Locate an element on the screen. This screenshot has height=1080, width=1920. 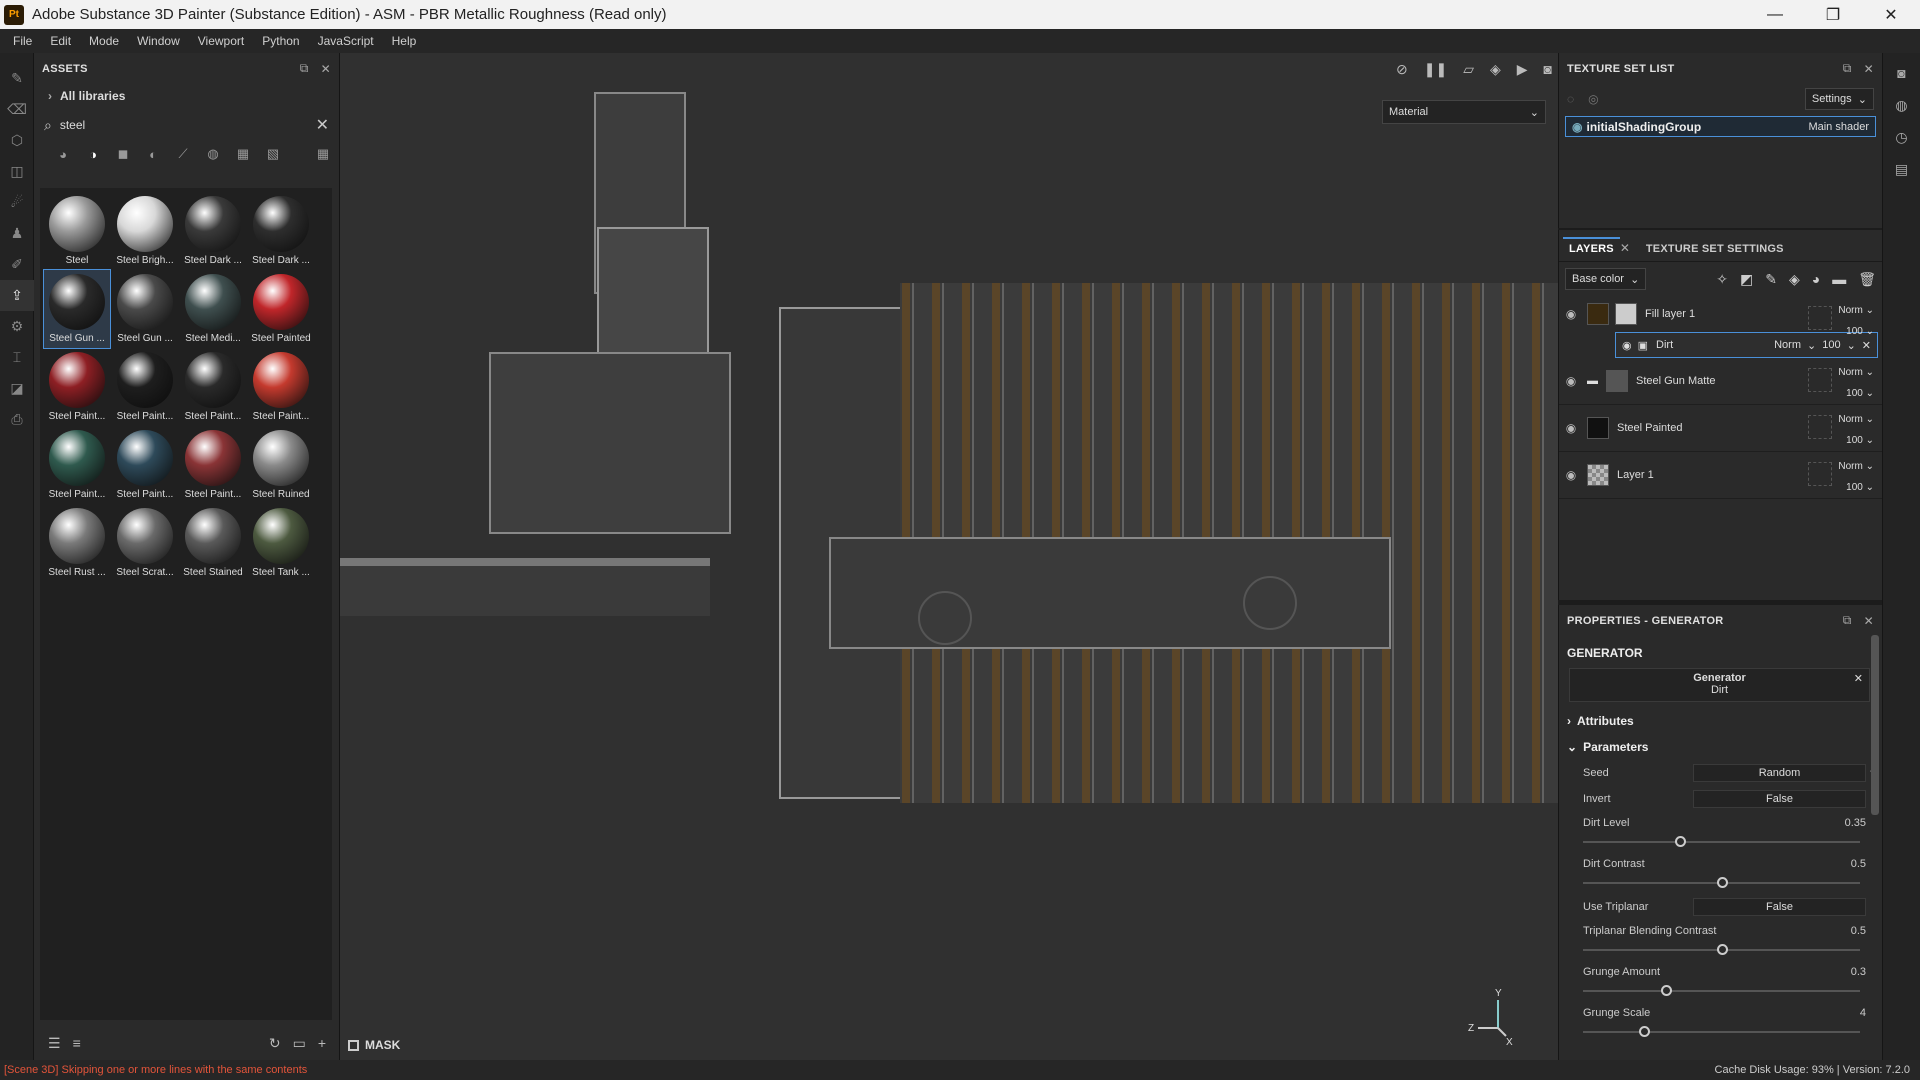
geometry-mask-icon: ◫ is located at coordinates (17, 171).